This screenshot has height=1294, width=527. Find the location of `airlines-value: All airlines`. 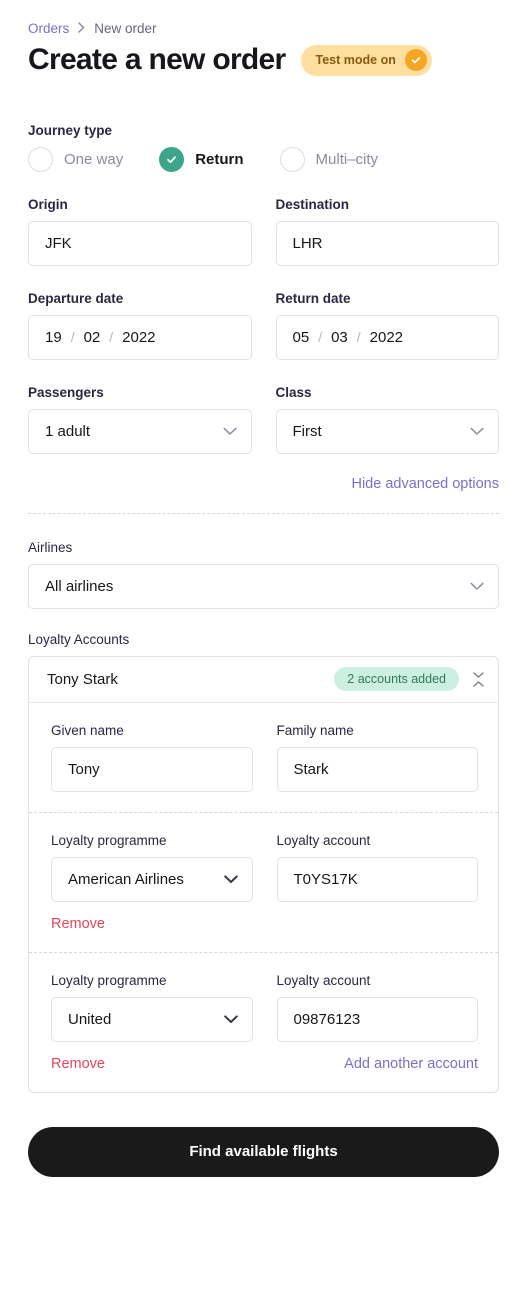

airlines-value: All airlines is located at coordinates (79, 586).